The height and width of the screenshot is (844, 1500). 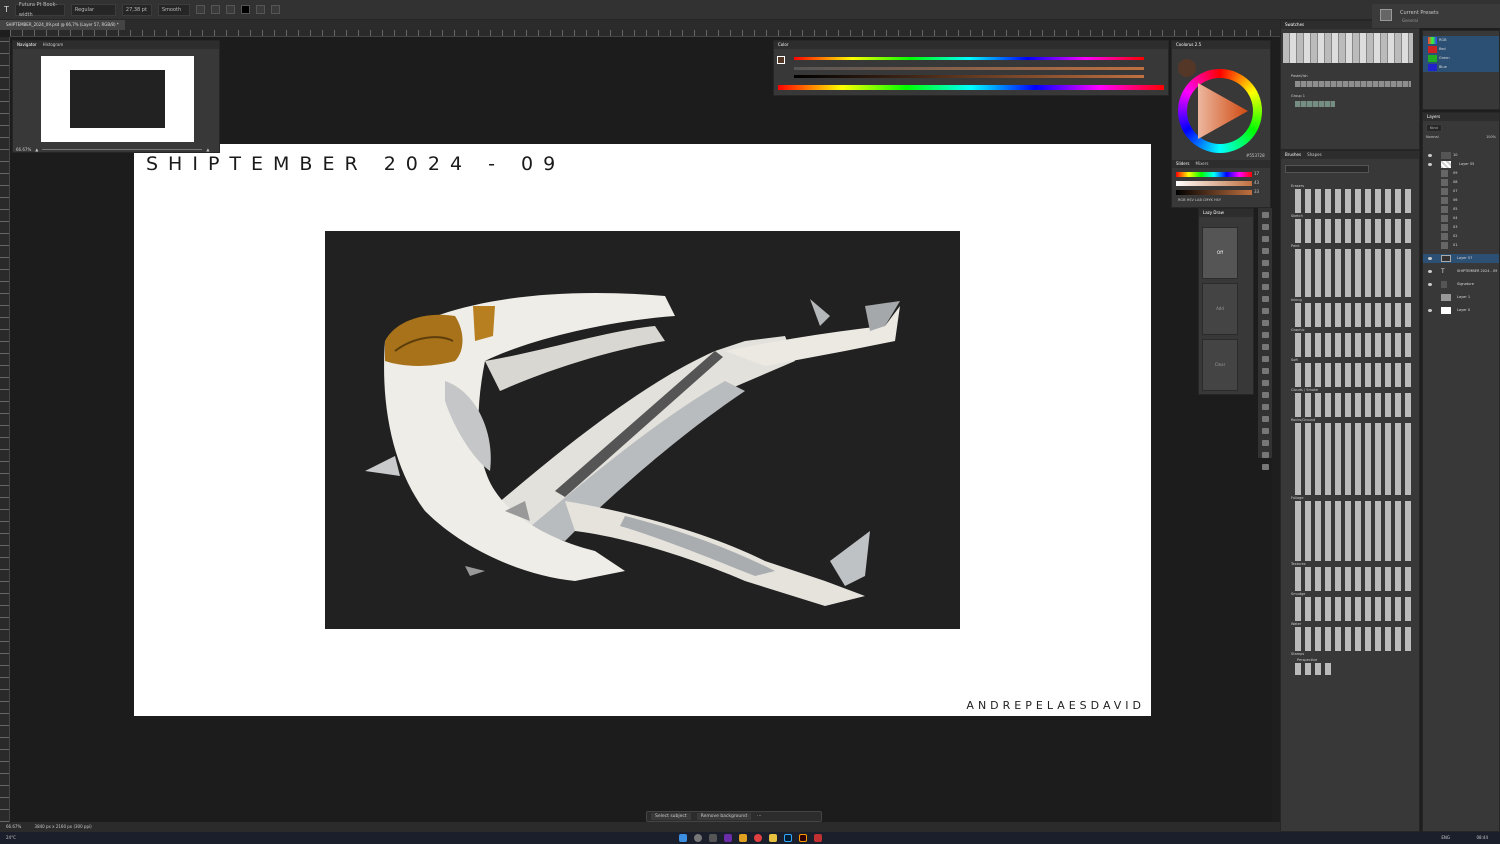 What do you see at coordinates (1461, 310) in the screenshot?
I see `layer-row: Layer 0` at bounding box center [1461, 310].